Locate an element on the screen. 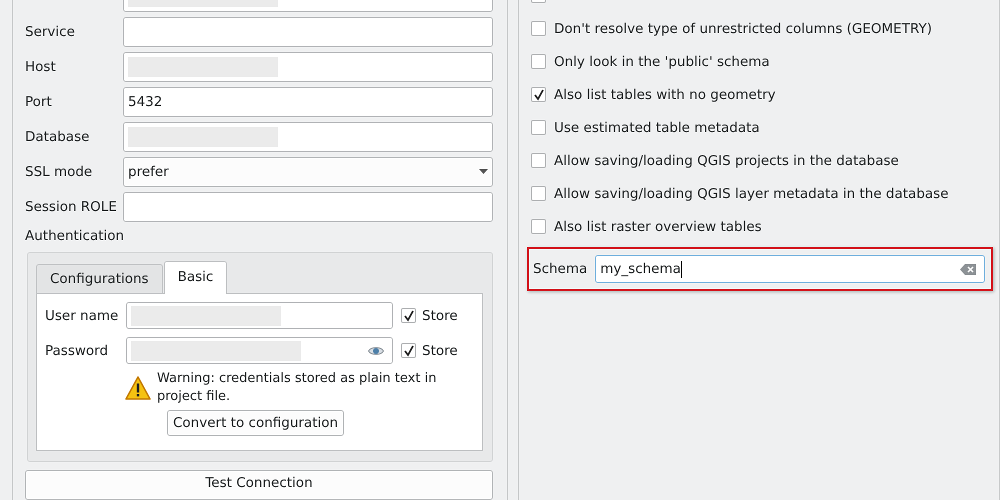  caret-icon is located at coordinates (483, 171).